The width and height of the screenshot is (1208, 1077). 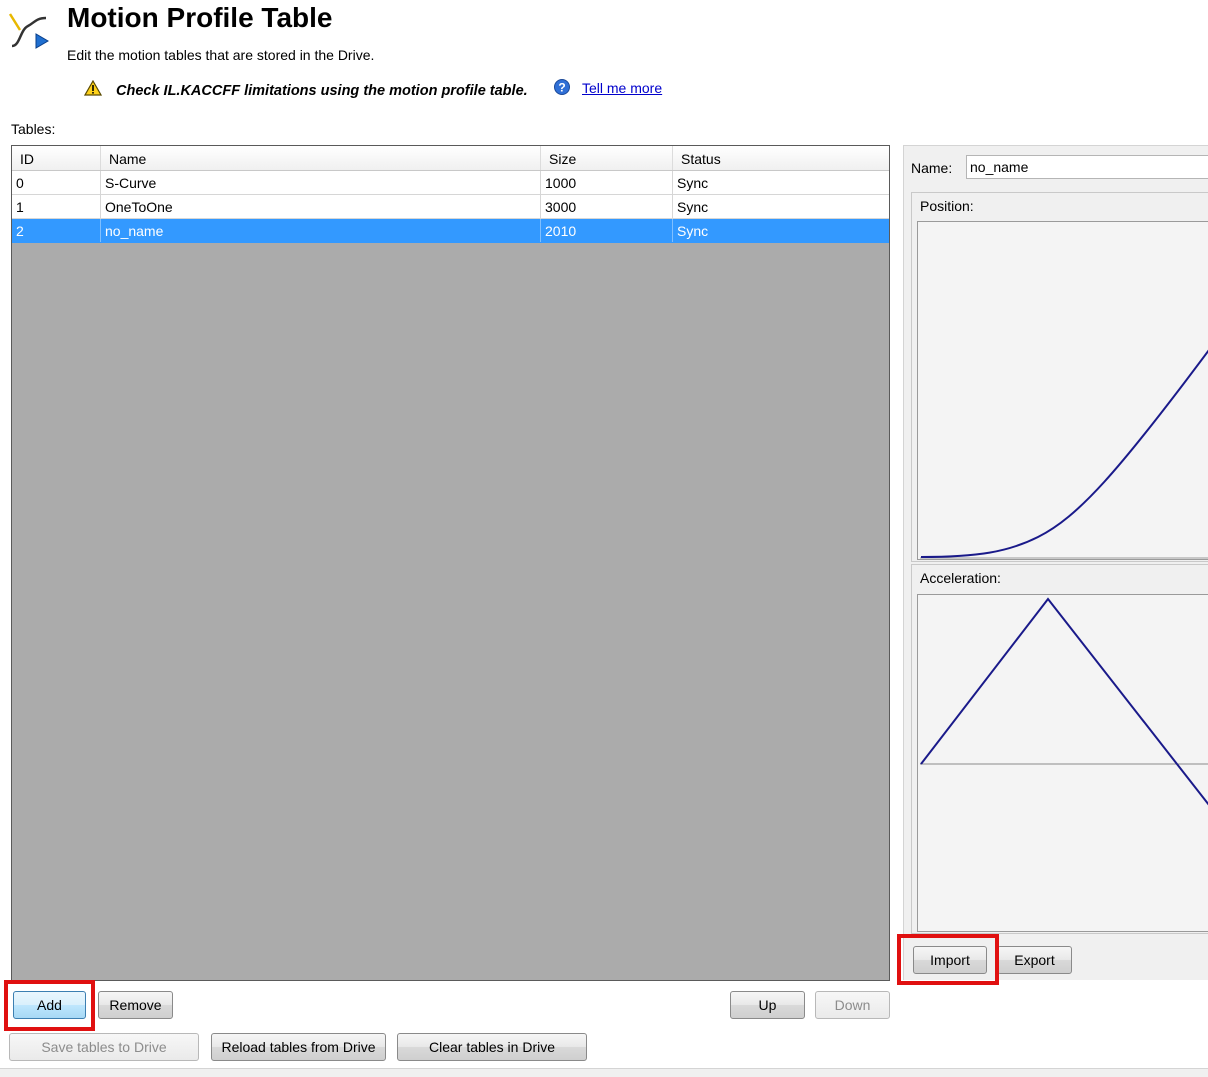 What do you see at coordinates (56, 230) in the screenshot?
I see `cell-id: 2` at bounding box center [56, 230].